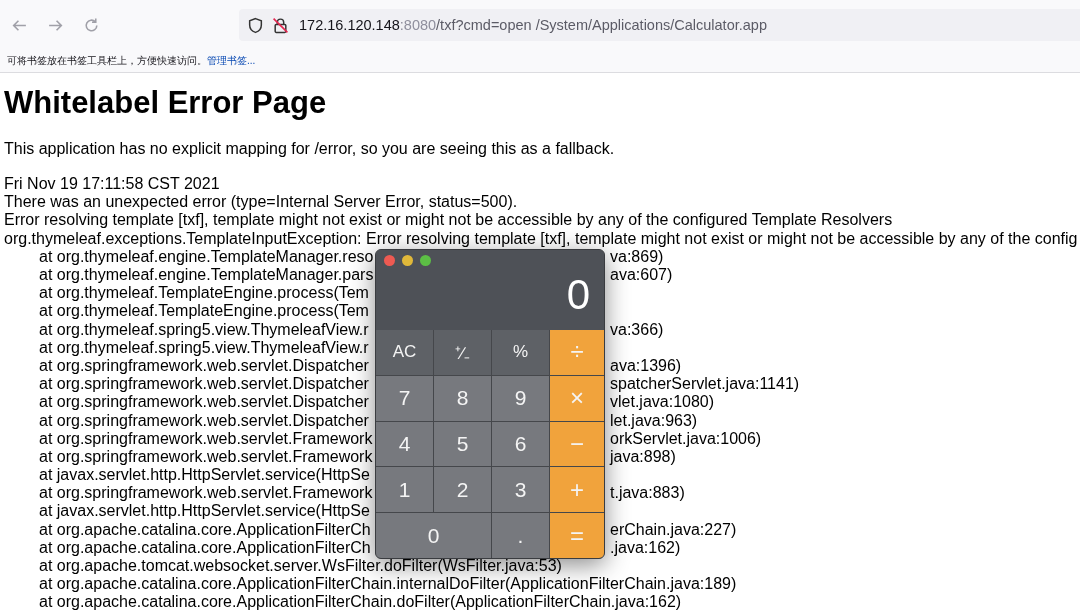 Image resolution: width=1080 pixels, height=613 pixels. Describe the element at coordinates (404, 444) in the screenshot. I see `digit-key: 4` at that location.